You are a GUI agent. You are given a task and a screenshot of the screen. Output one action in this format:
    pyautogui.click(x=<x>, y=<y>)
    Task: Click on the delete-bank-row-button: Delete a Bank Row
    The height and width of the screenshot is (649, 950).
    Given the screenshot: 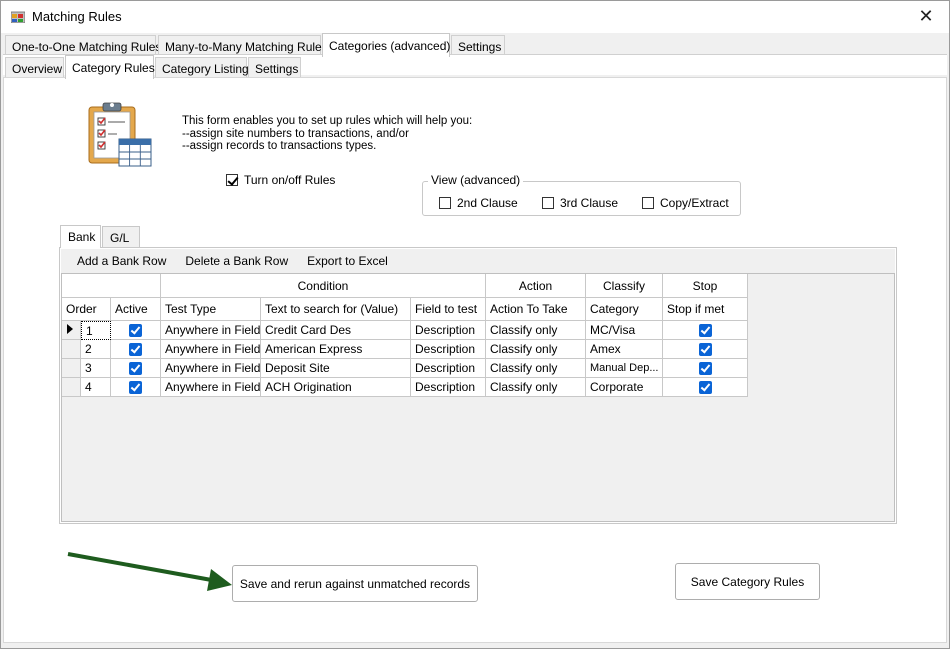 What is the action you would take?
    pyautogui.click(x=236, y=261)
    